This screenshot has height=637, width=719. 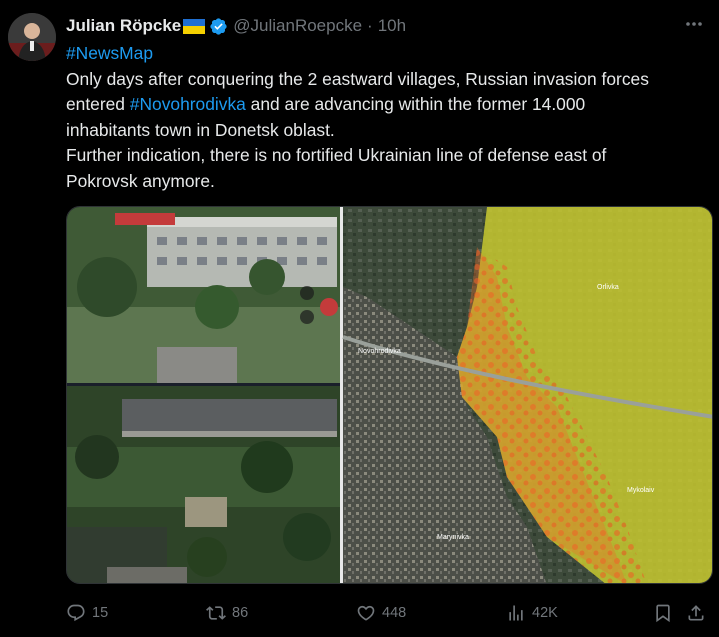 What do you see at coordinates (216, 613) in the screenshot?
I see `repost-icon` at bounding box center [216, 613].